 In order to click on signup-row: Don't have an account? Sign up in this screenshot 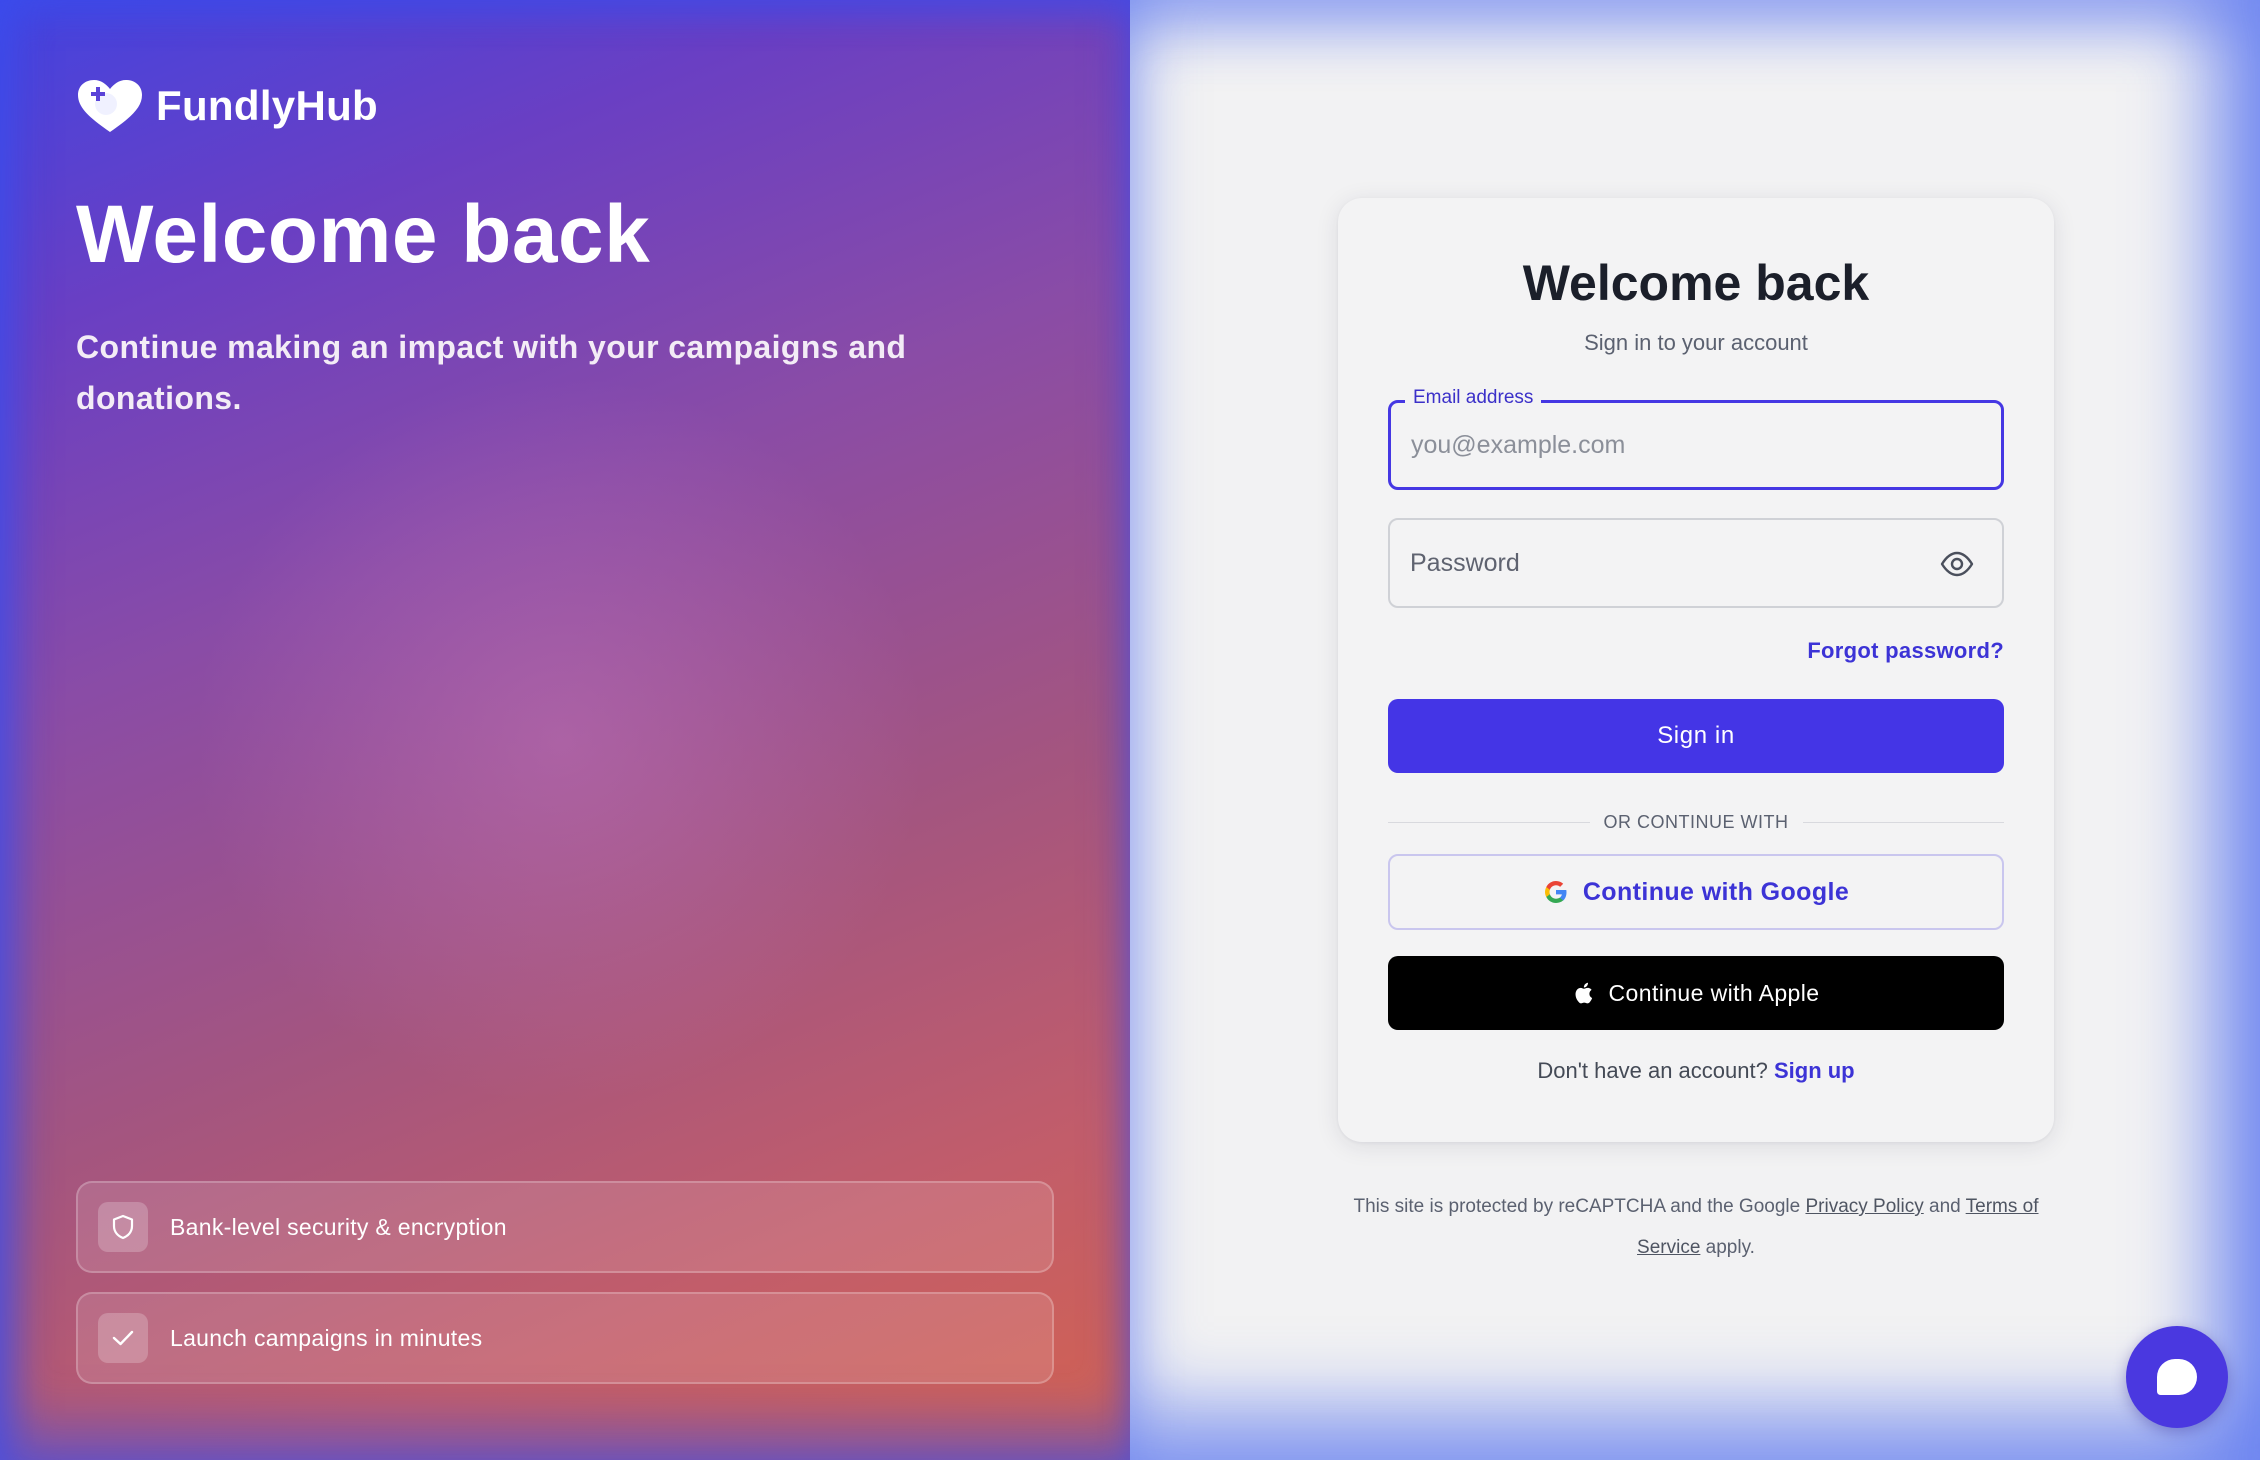, I will do `click(1696, 1071)`.